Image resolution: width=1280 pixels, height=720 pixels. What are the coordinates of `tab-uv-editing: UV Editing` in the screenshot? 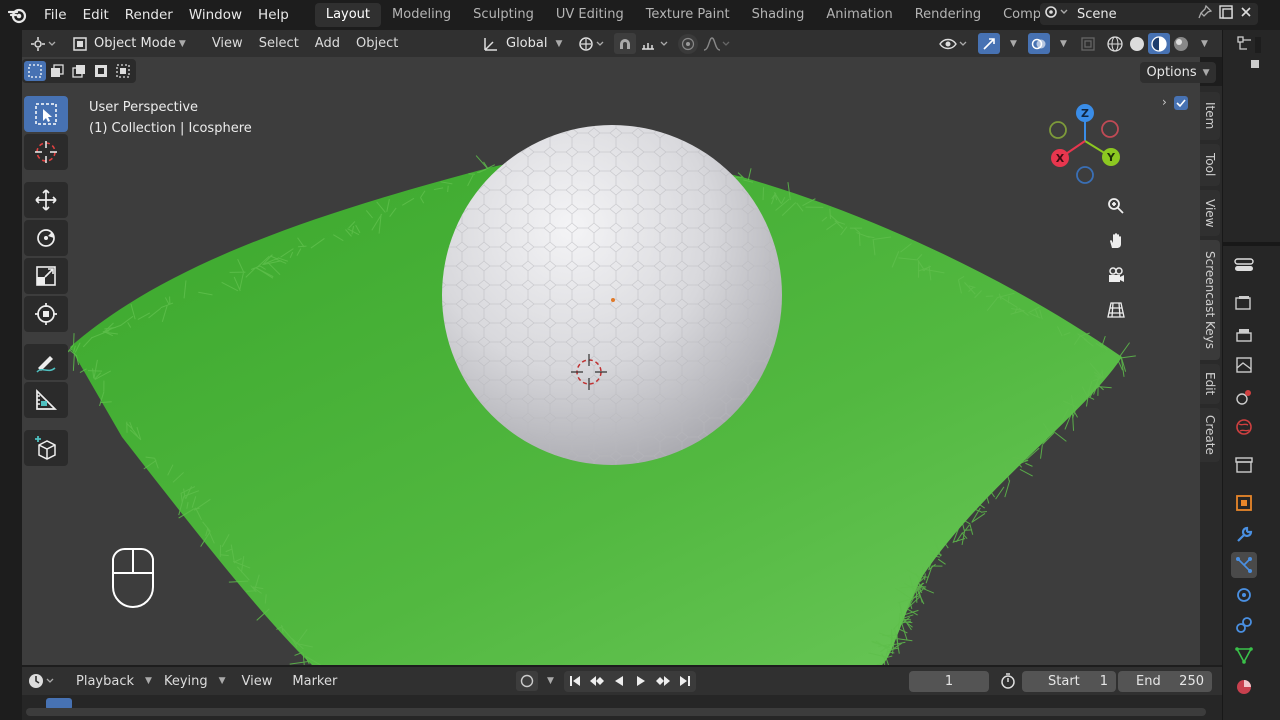 It's located at (590, 15).